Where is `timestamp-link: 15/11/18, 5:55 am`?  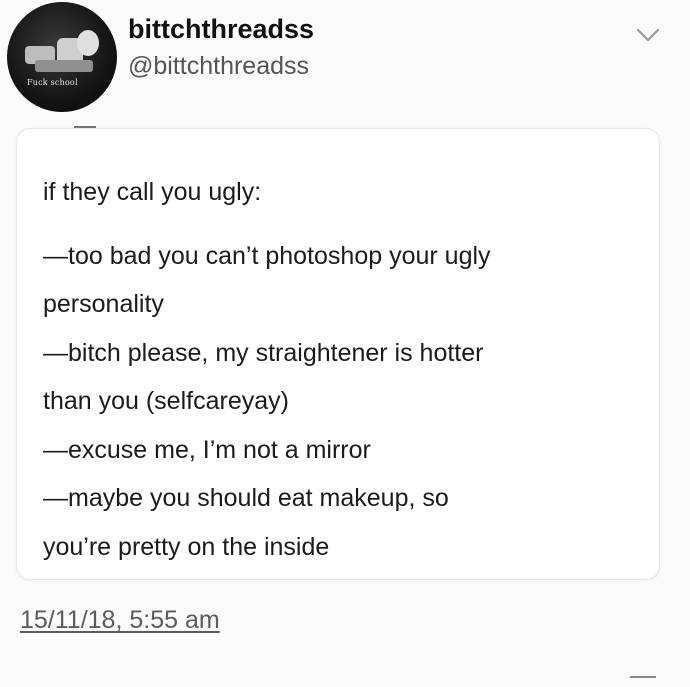
timestamp-link: 15/11/18, 5:55 am is located at coordinates (120, 620).